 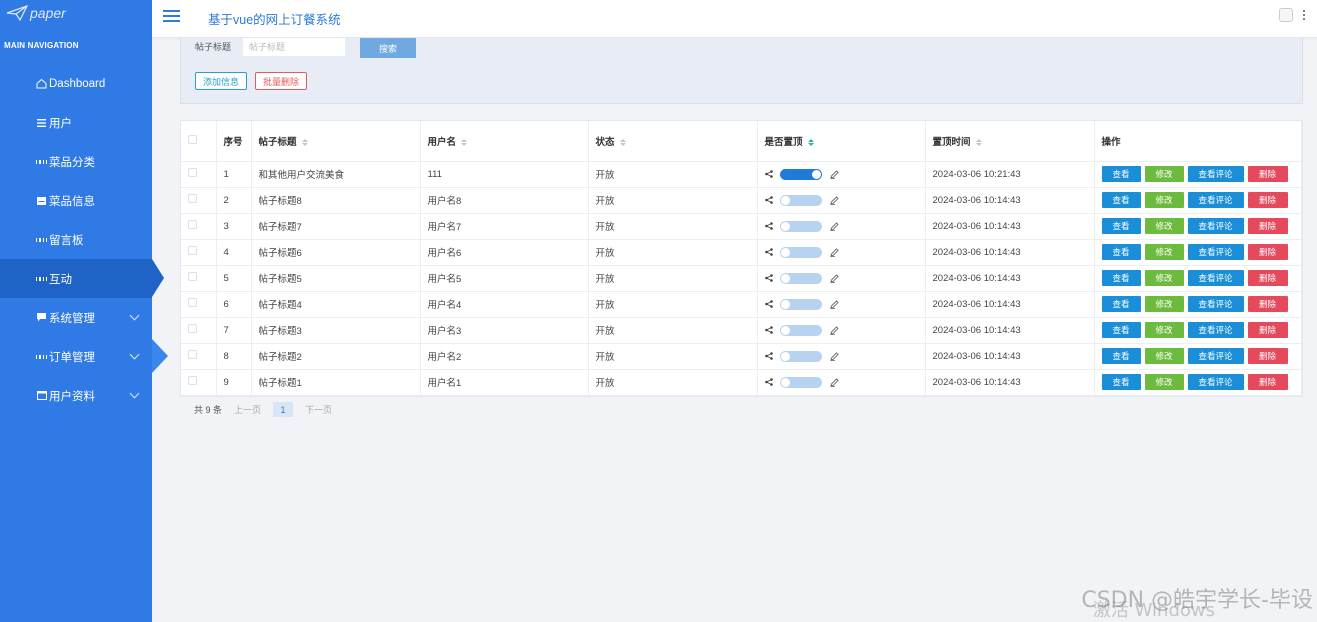 What do you see at coordinates (76, 317) in the screenshot?
I see `sidebar-item-system-management: 系统管理` at bounding box center [76, 317].